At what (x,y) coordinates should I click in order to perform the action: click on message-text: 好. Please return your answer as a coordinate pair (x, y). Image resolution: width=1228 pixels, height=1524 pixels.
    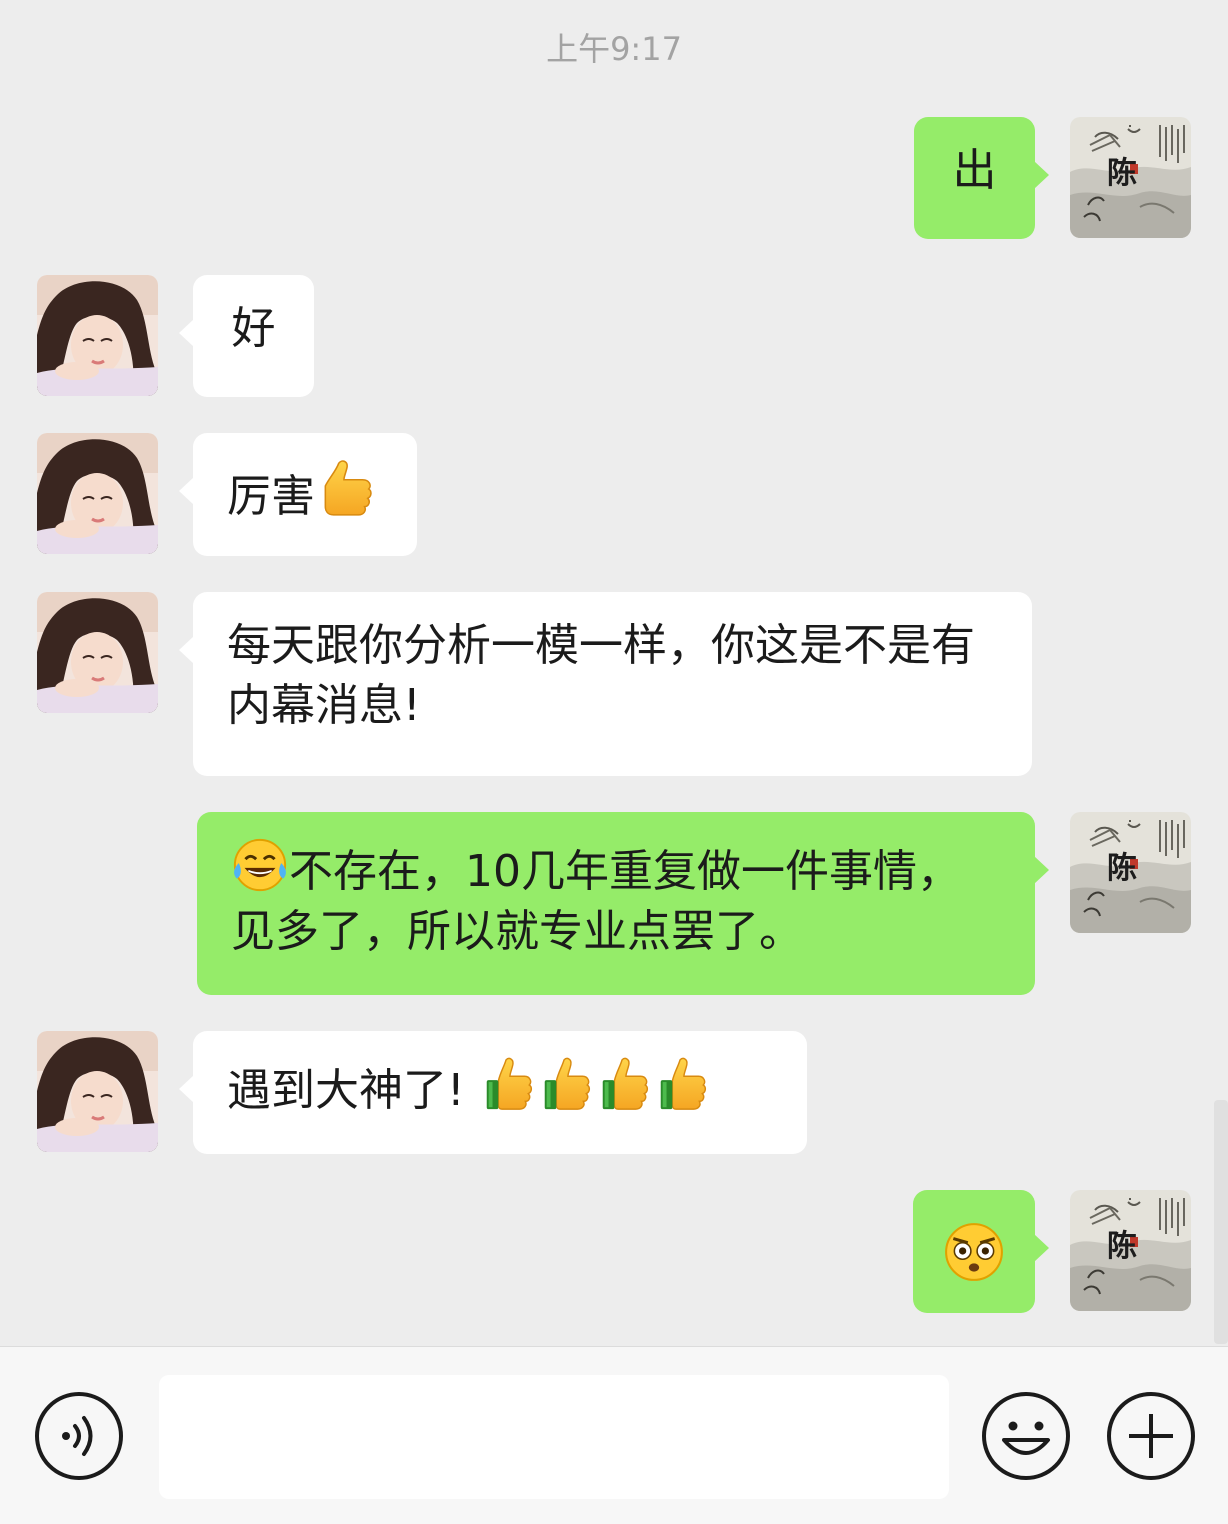
    Looking at the image, I should click on (253, 328).